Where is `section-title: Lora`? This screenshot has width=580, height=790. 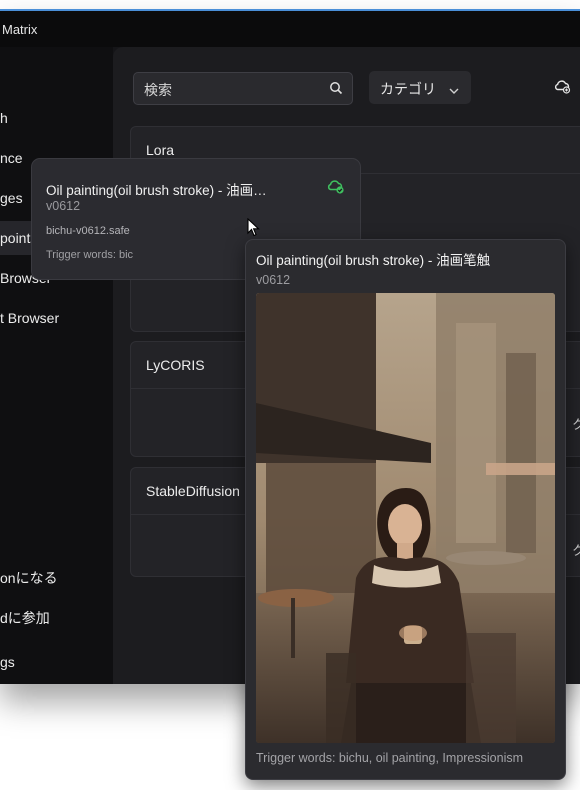
section-title: Lora is located at coordinates (160, 150).